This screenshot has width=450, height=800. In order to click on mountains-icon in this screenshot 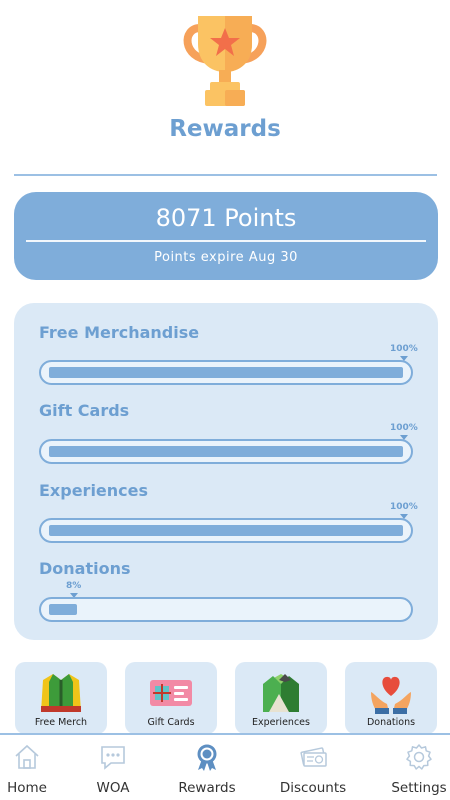, I will do `click(281, 693)`.